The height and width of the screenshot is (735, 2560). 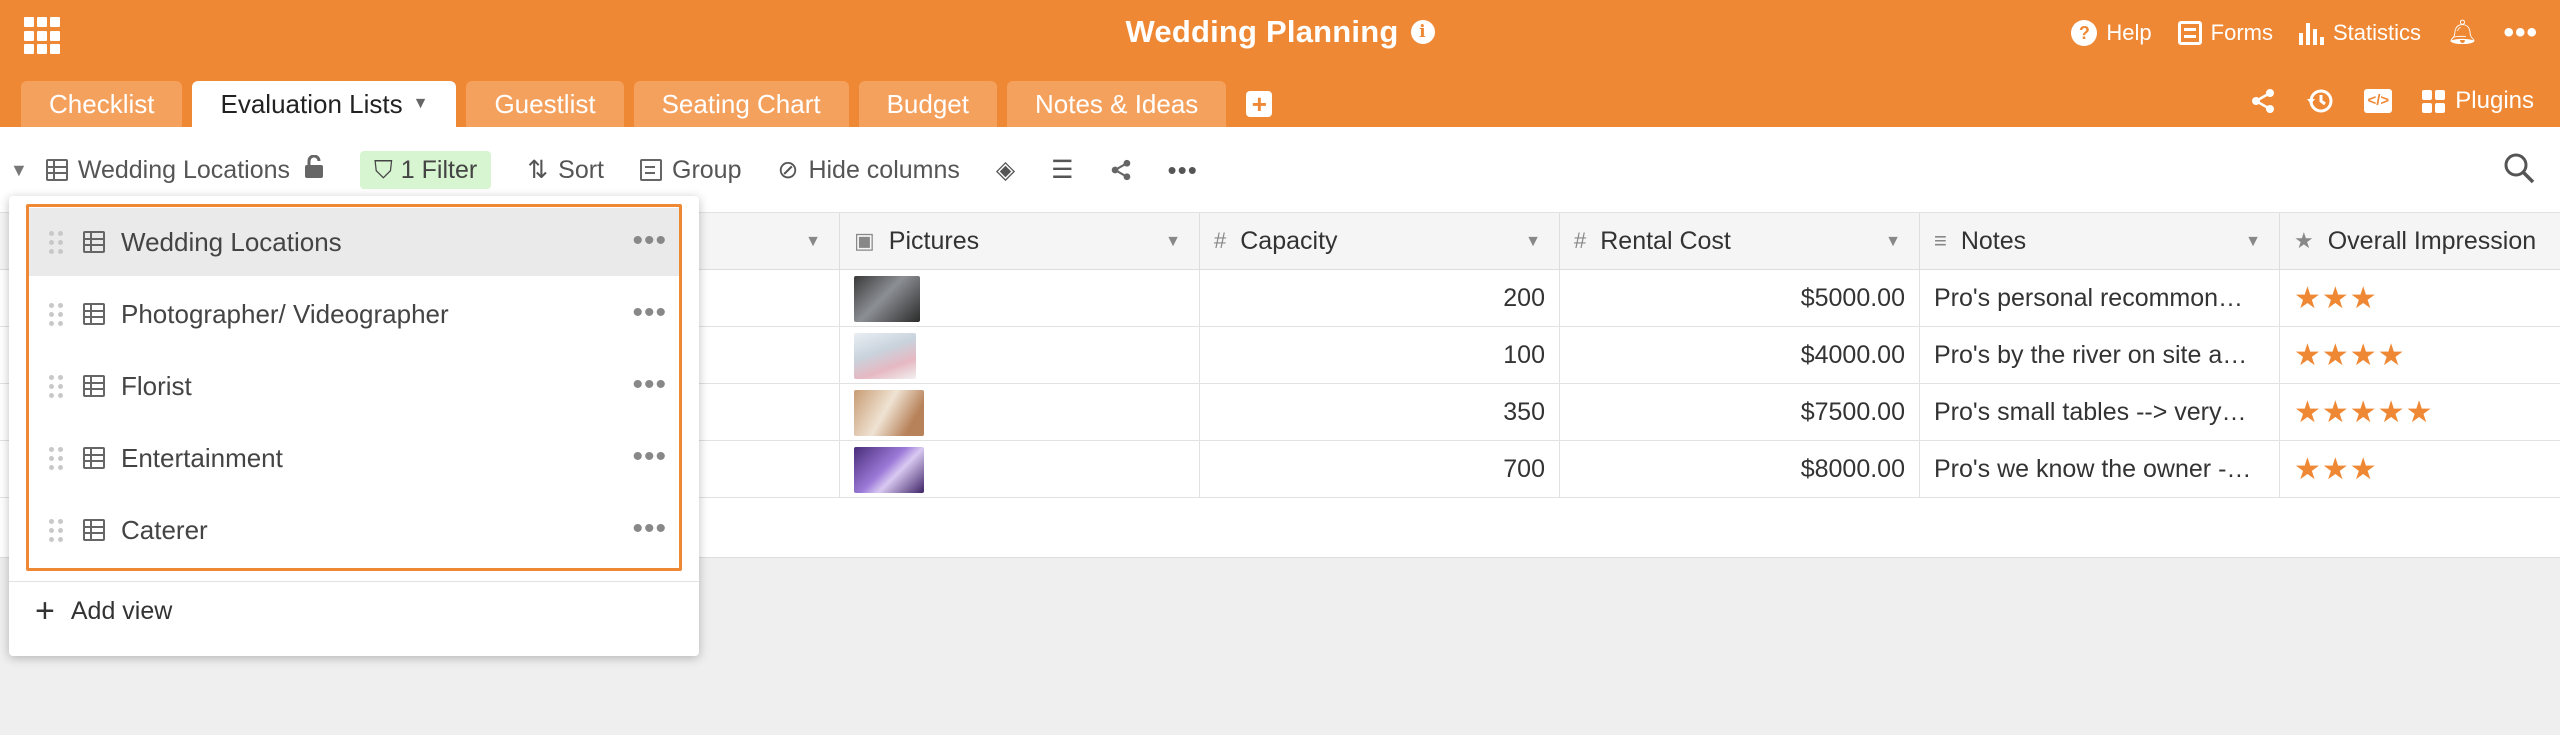 I want to click on column-header-pictures: ▣ Pictures ▼, so click(x=1020, y=241).